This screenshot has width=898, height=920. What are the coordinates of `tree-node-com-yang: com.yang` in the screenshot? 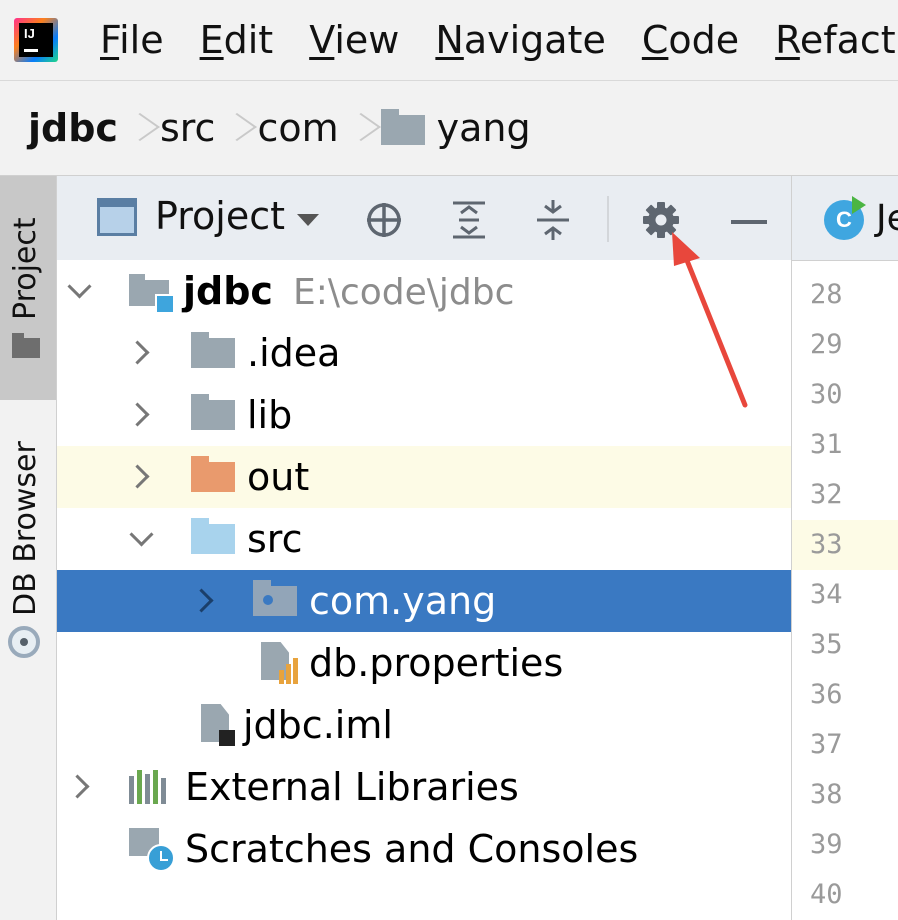 It's located at (424, 601).